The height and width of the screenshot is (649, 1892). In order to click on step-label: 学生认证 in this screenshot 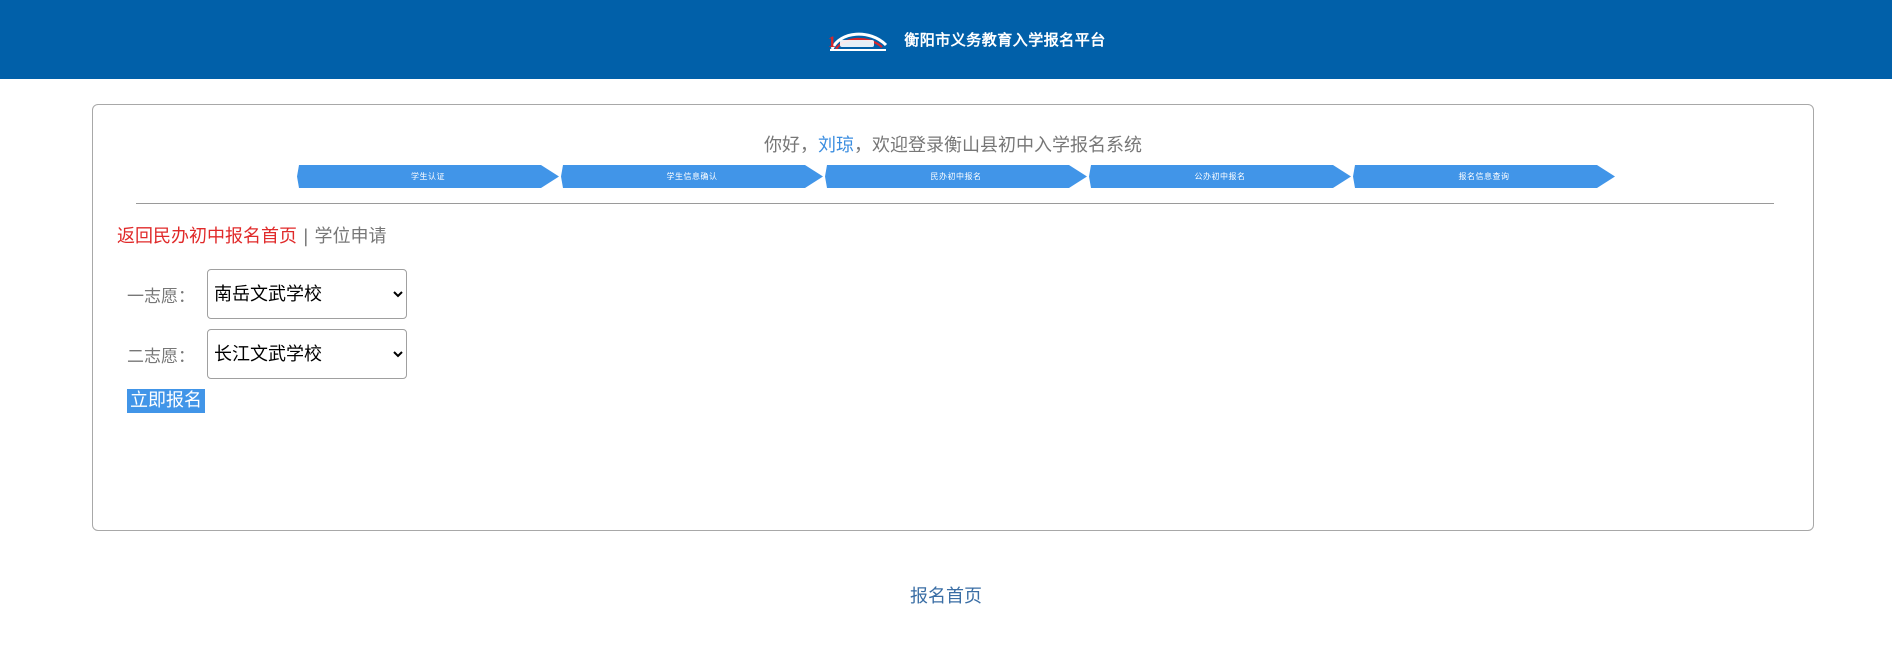, I will do `click(428, 176)`.